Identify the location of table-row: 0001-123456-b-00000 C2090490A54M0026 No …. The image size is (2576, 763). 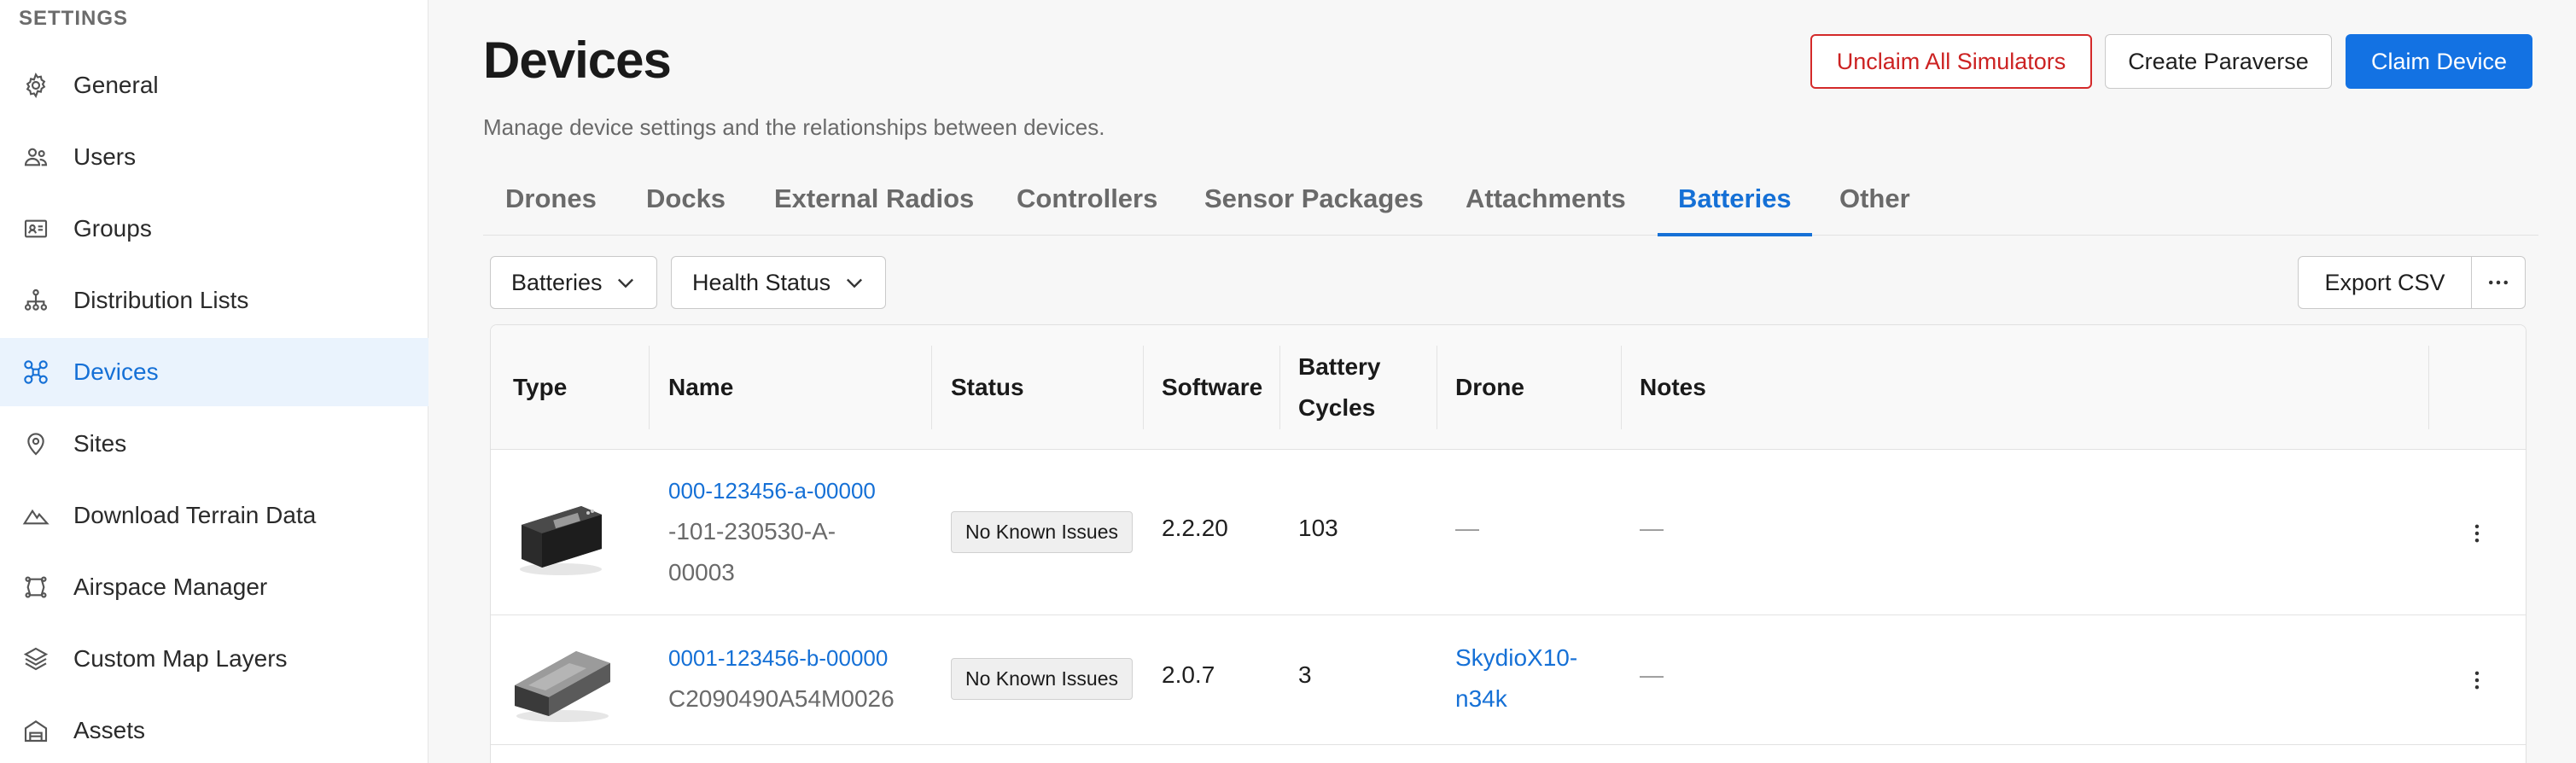
(1508, 680).